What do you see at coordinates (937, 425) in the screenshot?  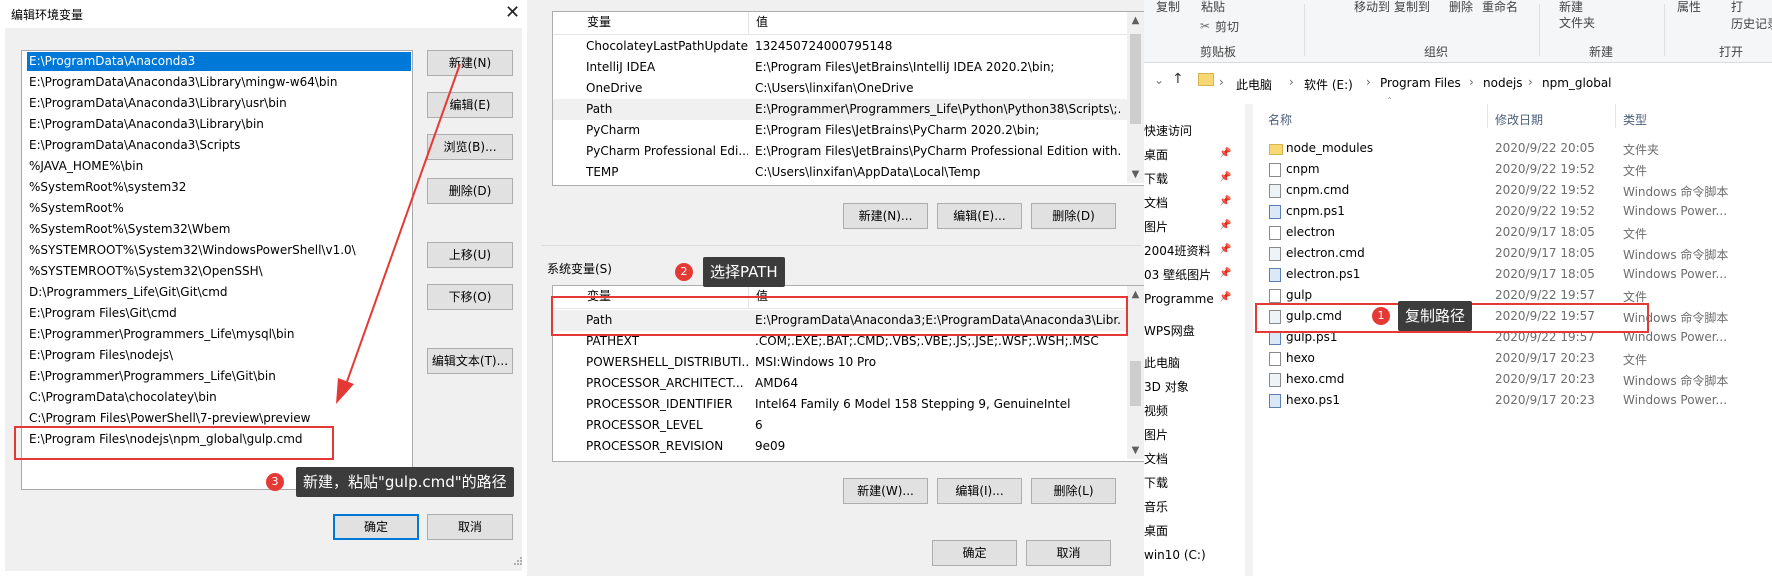 I see `var-value: 6` at bounding box center [937, 425].